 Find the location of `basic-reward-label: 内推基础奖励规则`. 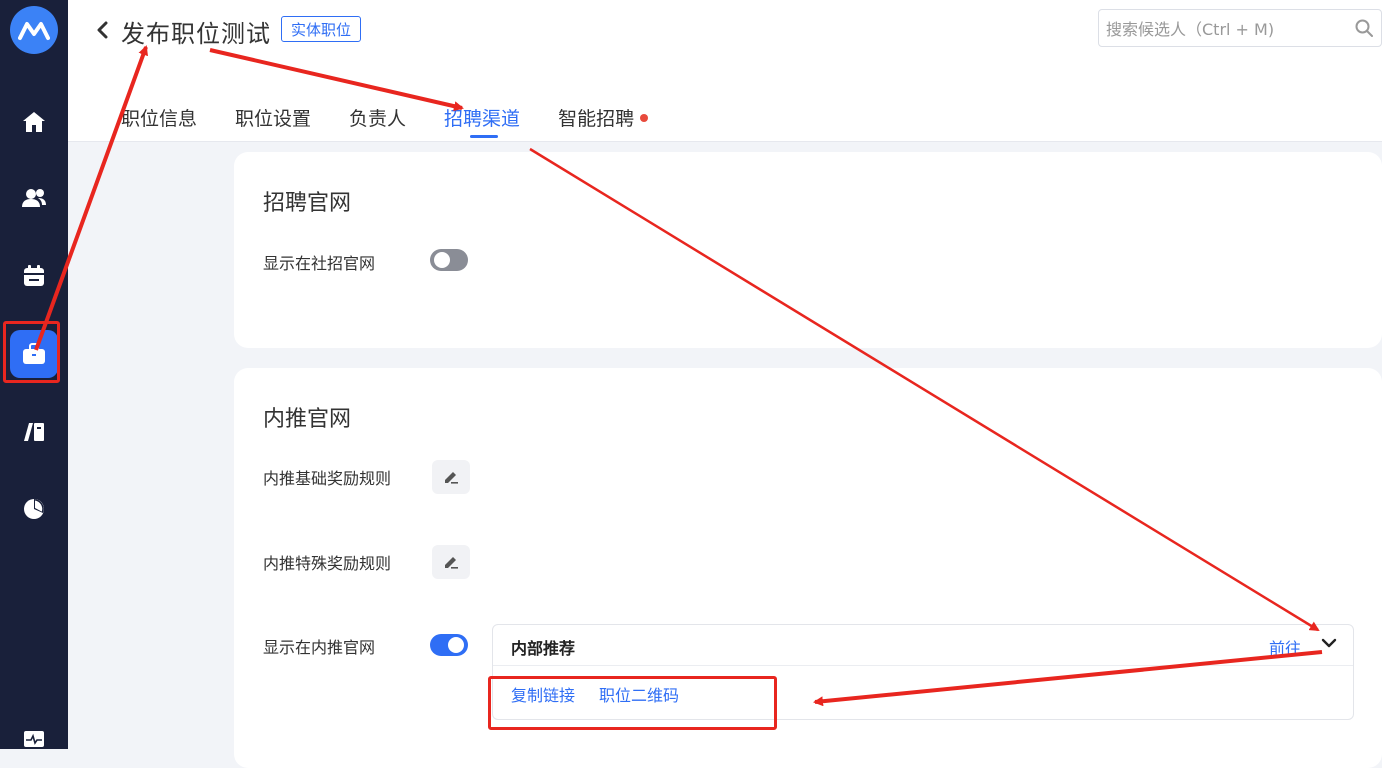

basic-reward-label: 内推基础奖励规则 is located at coordinates (327, 478).